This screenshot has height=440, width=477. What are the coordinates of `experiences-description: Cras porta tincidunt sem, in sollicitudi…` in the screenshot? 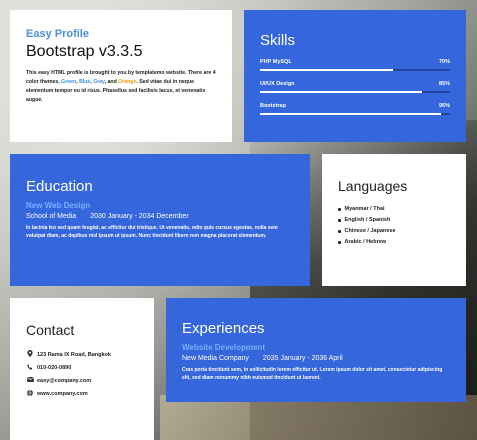 It's located at (312, 374).